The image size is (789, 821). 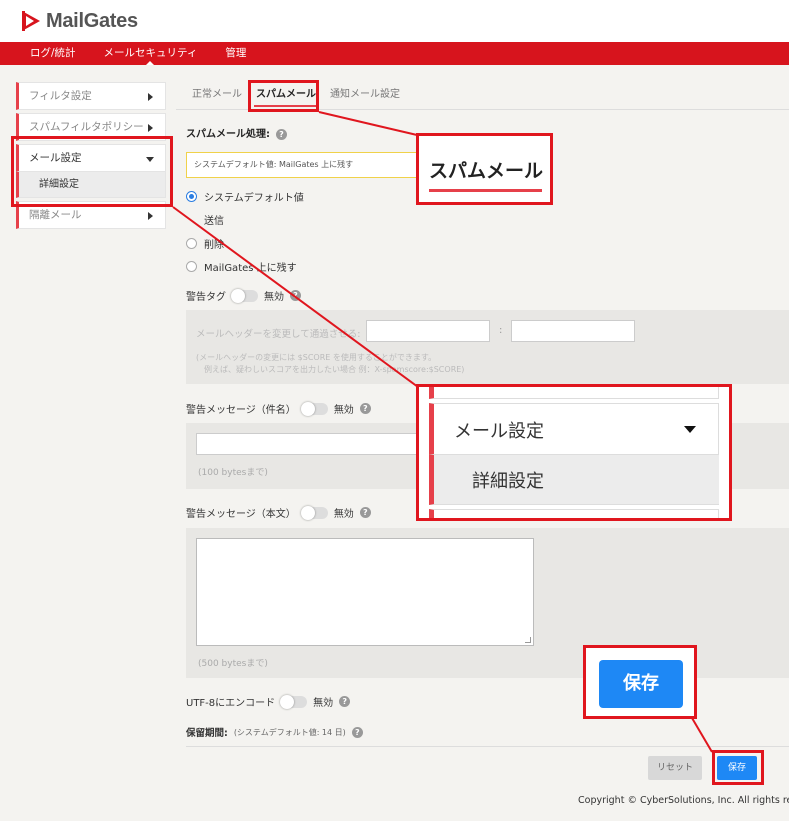 What do you see at coordinates (31, 21) in the screenshot?
I see `logo-icon` at bounding box center [31, 21].